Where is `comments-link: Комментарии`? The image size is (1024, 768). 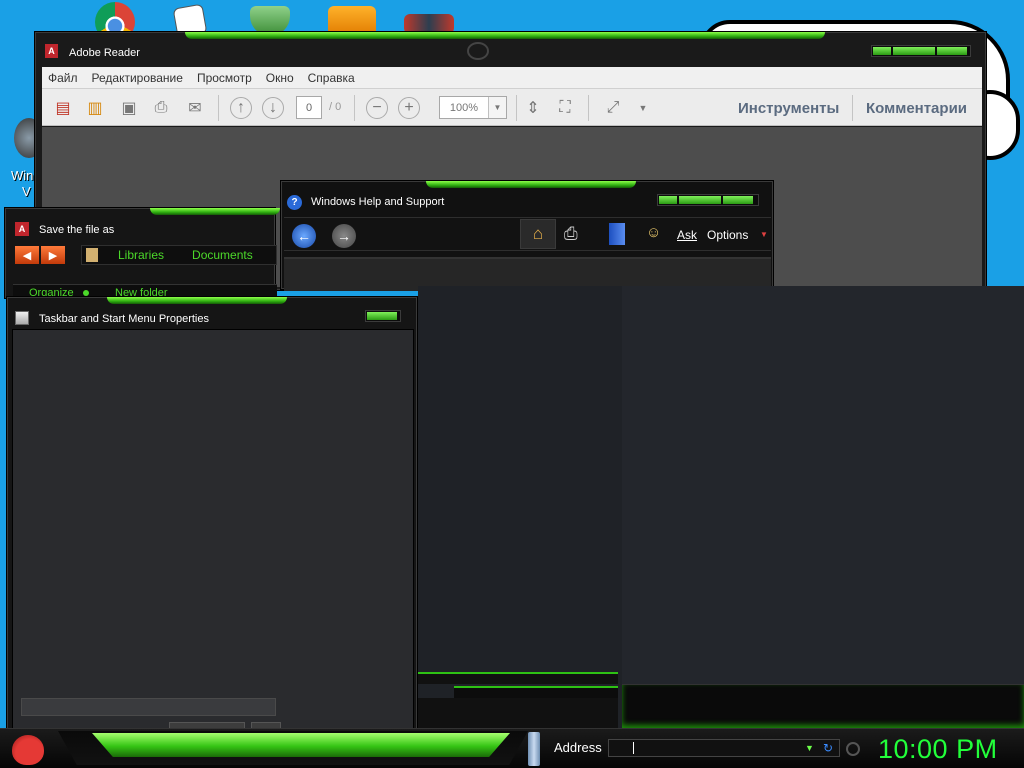
comments-link: Комментарии is located at coordinates (916, 108).